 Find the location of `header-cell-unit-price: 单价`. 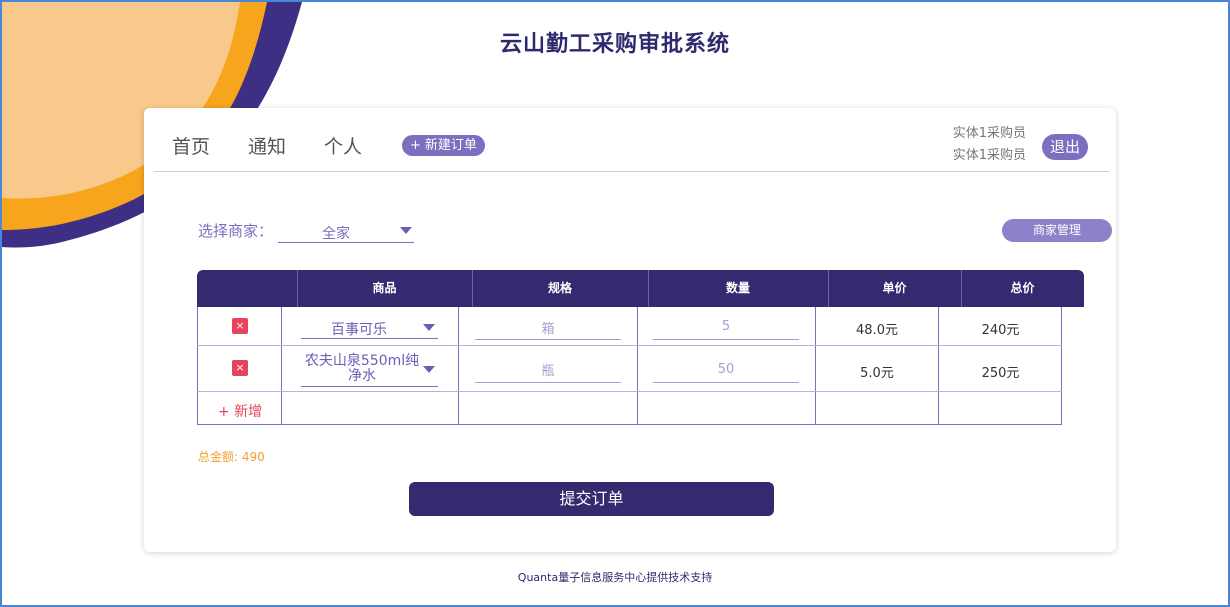

header-cell-unit-price: 单价 is located at coordinates (894, 288).